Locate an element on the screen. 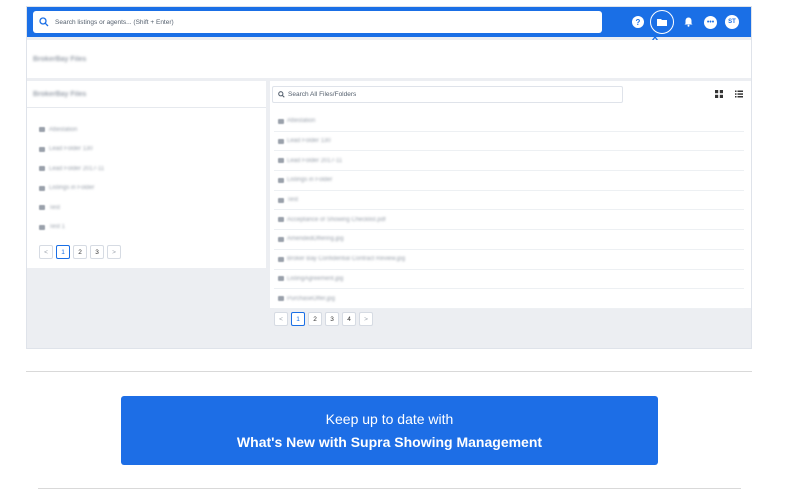 This screenshot has height=500, width=802. file-label: Lead Folder 2017-11 is located at coordinates (315, 160).